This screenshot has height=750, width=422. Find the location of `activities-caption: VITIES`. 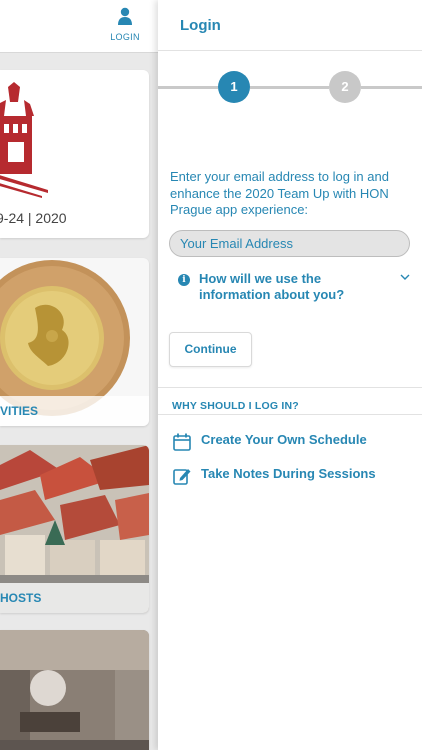

activities-caption: VITIES is located at coordinates (74, 411).